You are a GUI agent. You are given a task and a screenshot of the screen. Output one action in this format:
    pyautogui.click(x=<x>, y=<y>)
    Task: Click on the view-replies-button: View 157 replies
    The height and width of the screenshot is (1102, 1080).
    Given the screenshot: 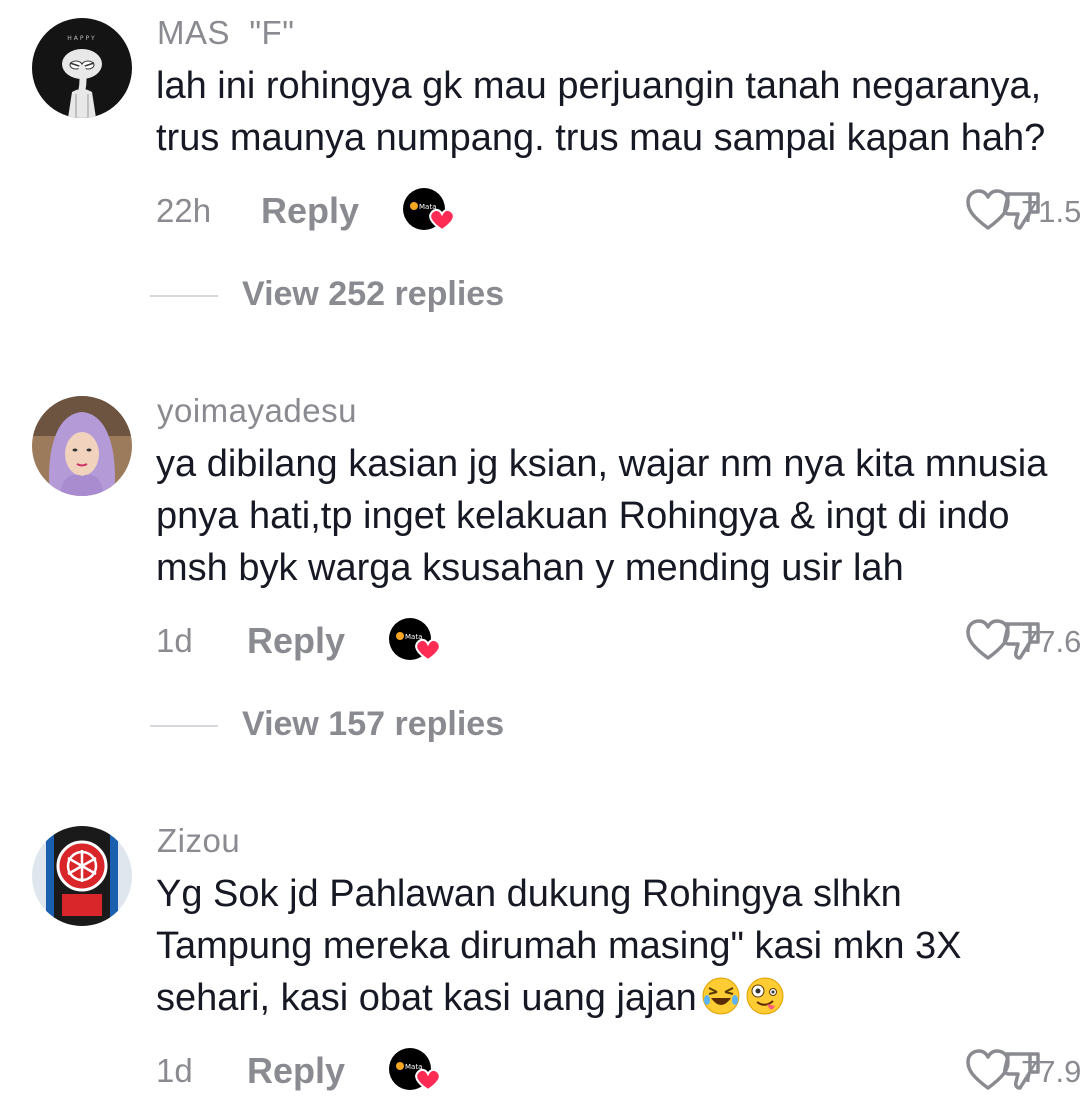 What is the action you would take?
    pyautogui.click(x=400, y=725)
    